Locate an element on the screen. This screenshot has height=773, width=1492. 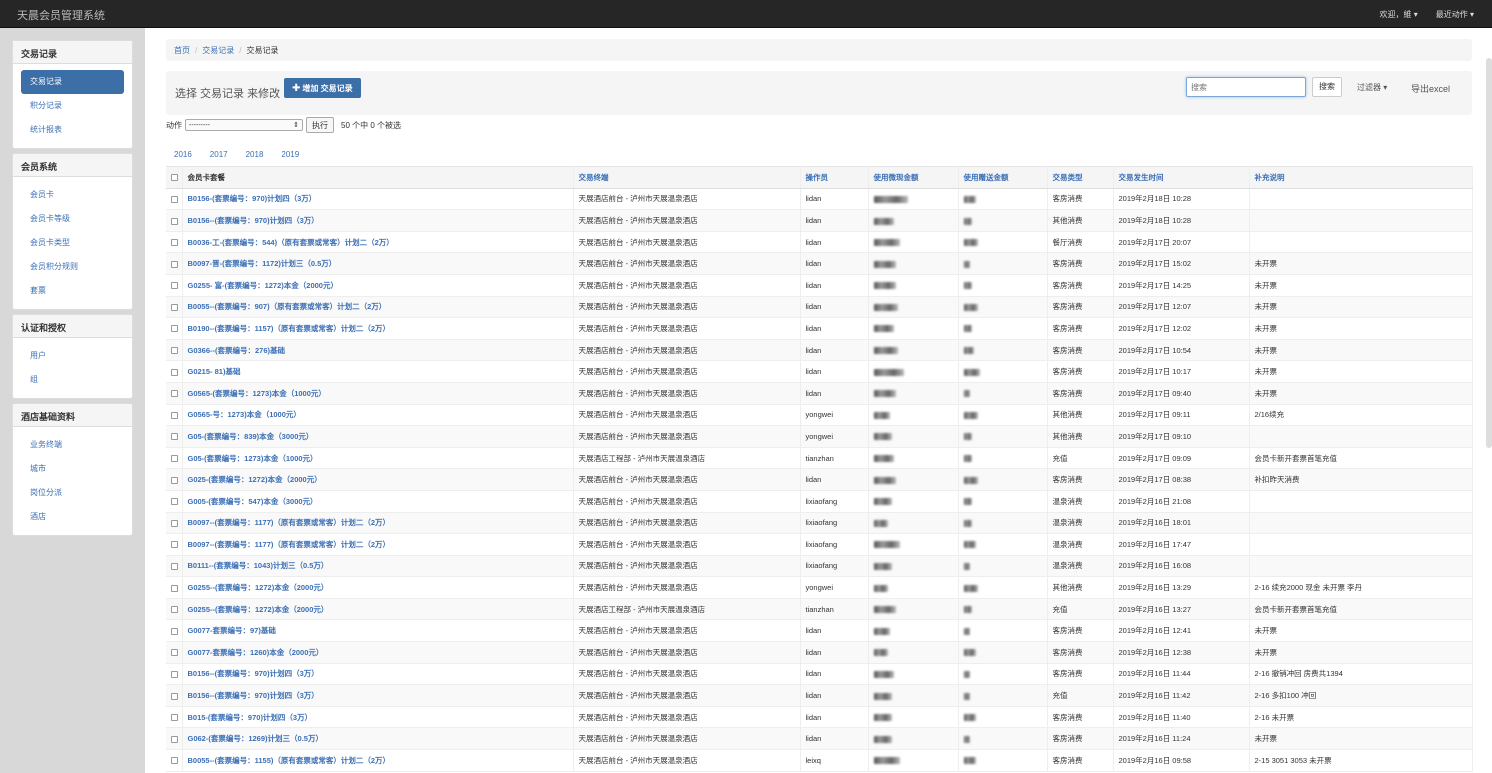
execute-button: 执行 is located at coordinates (320, 125).